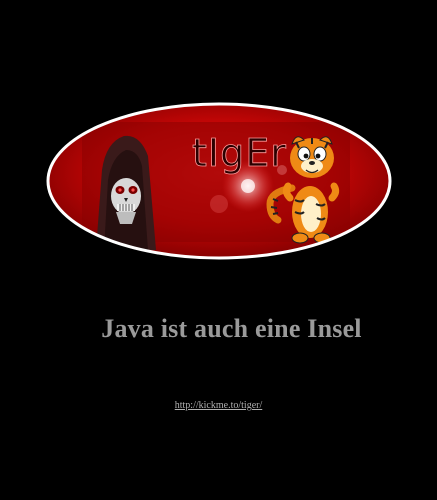 The height and width of the screenshot is (500, 437). What do you see at coordinates (231, 328) in the screenshot?
I see `page-title: Java ist auch eine Insel` at bounding box center [231, 328].